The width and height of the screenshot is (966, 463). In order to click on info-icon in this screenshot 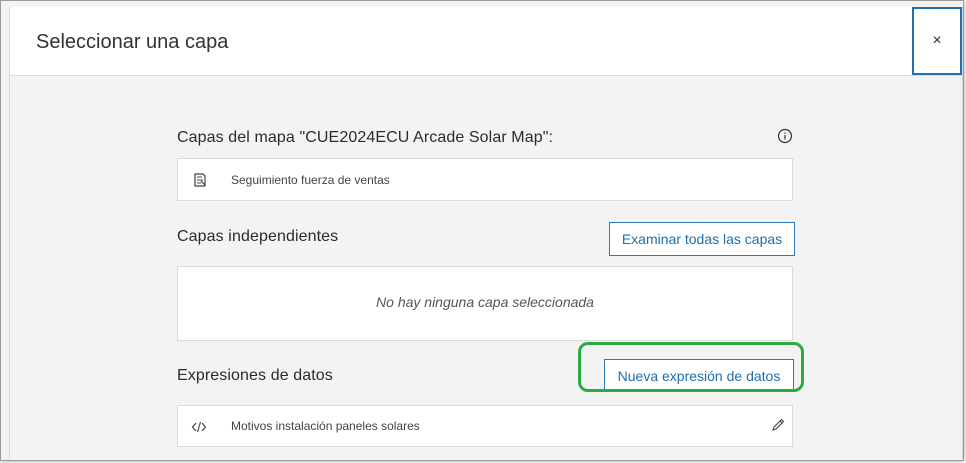, I will do `click(785, 136)`.